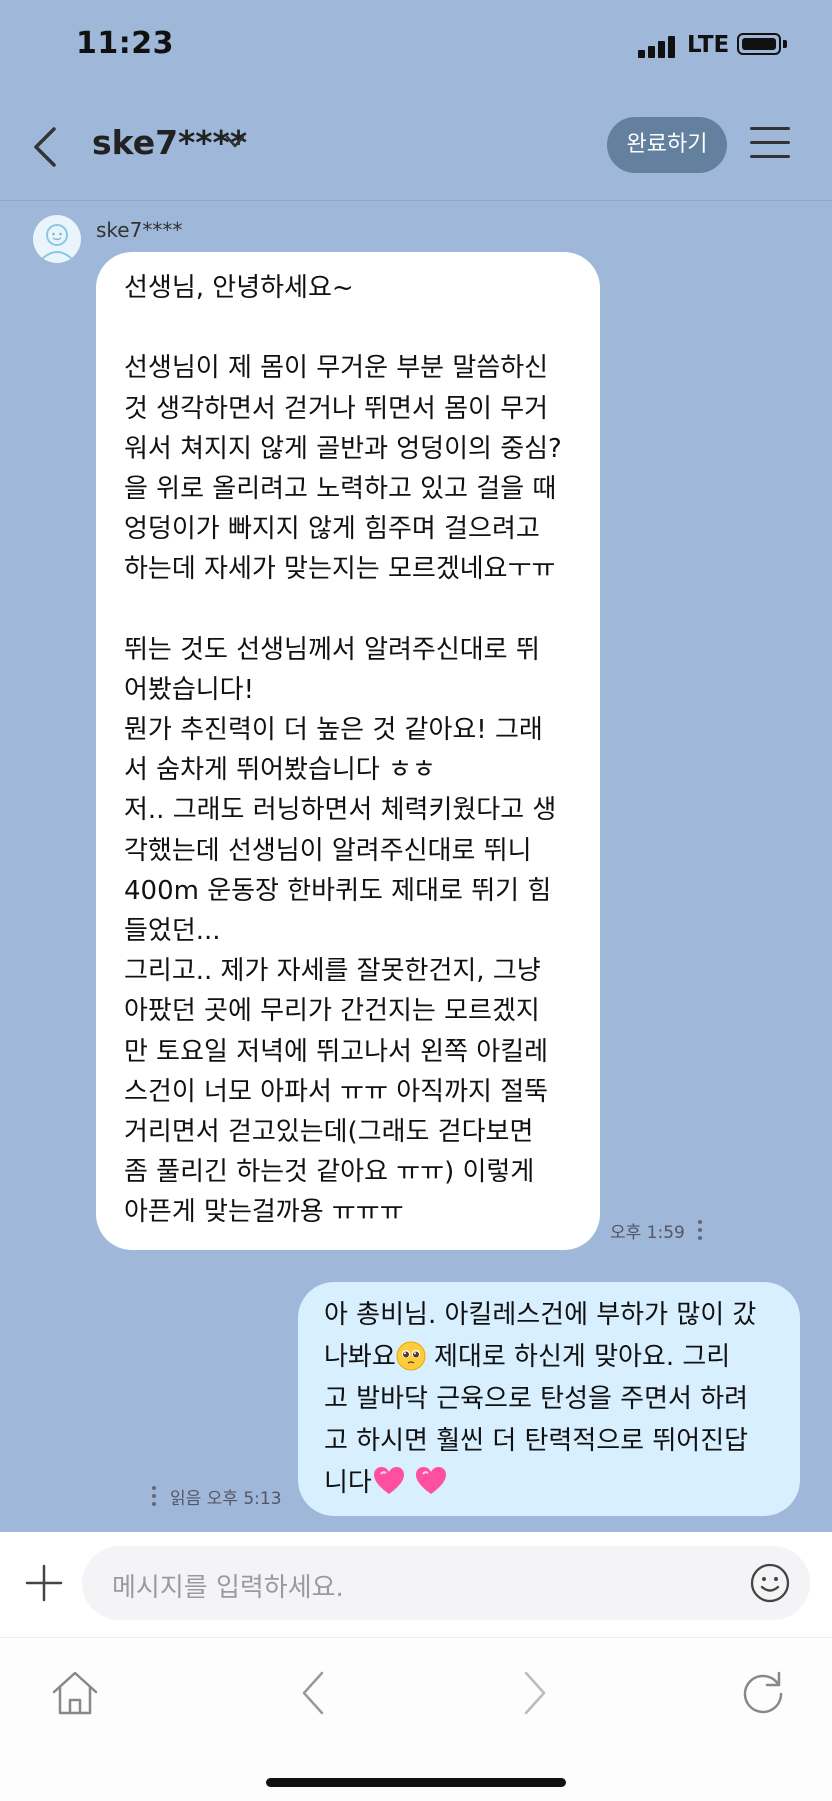 The height and width of the screenshot is (1801, 832). Describe the element at coordinates (416, 1782) in the screenshot. I see `home-indicator` at that location.